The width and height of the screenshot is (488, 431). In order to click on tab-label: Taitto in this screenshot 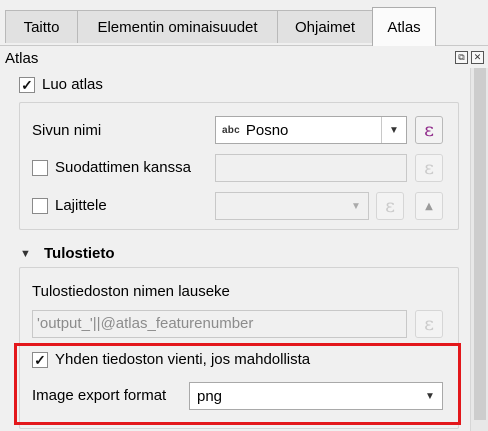, I will do `click(41, 27)`.